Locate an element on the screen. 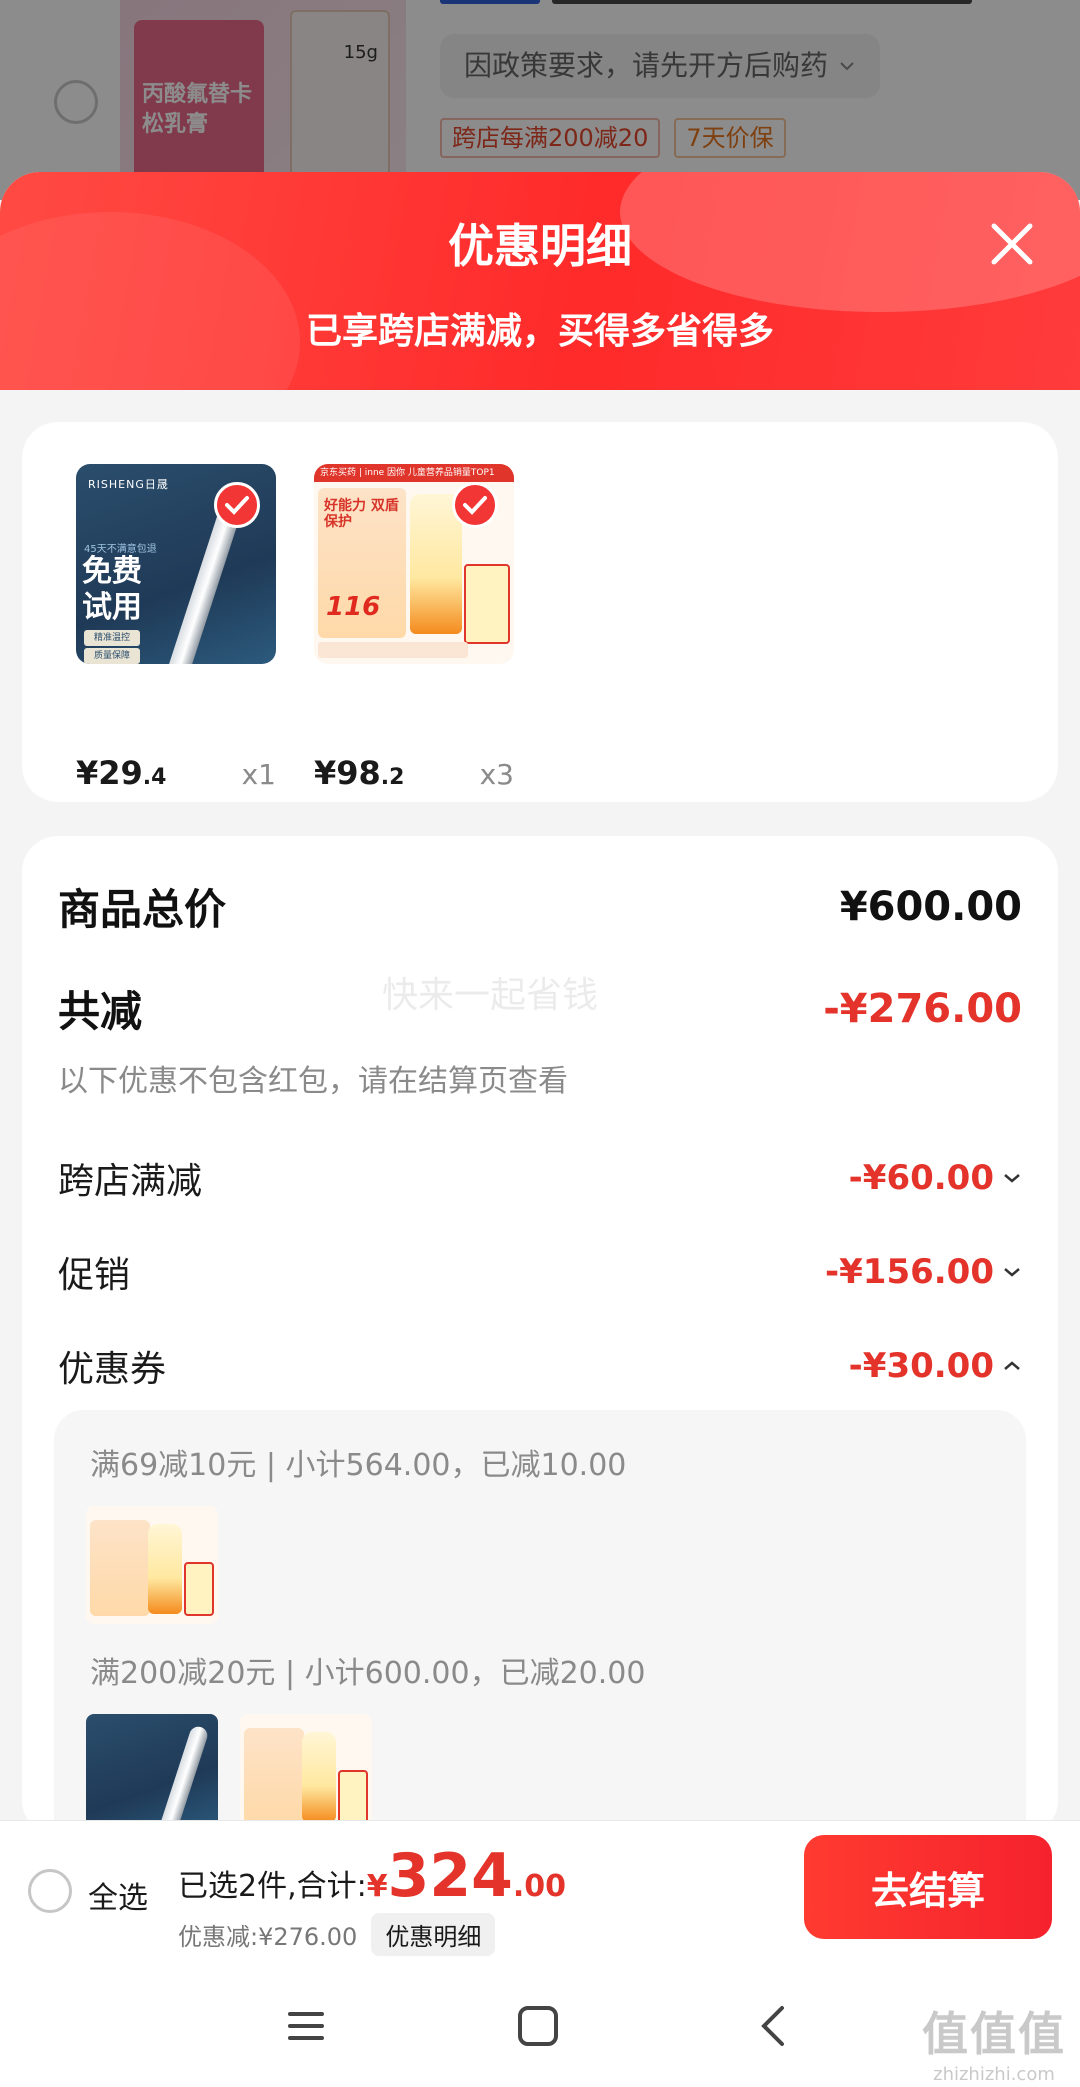  price-int: ¥98 is located at coordinates (347, 773).